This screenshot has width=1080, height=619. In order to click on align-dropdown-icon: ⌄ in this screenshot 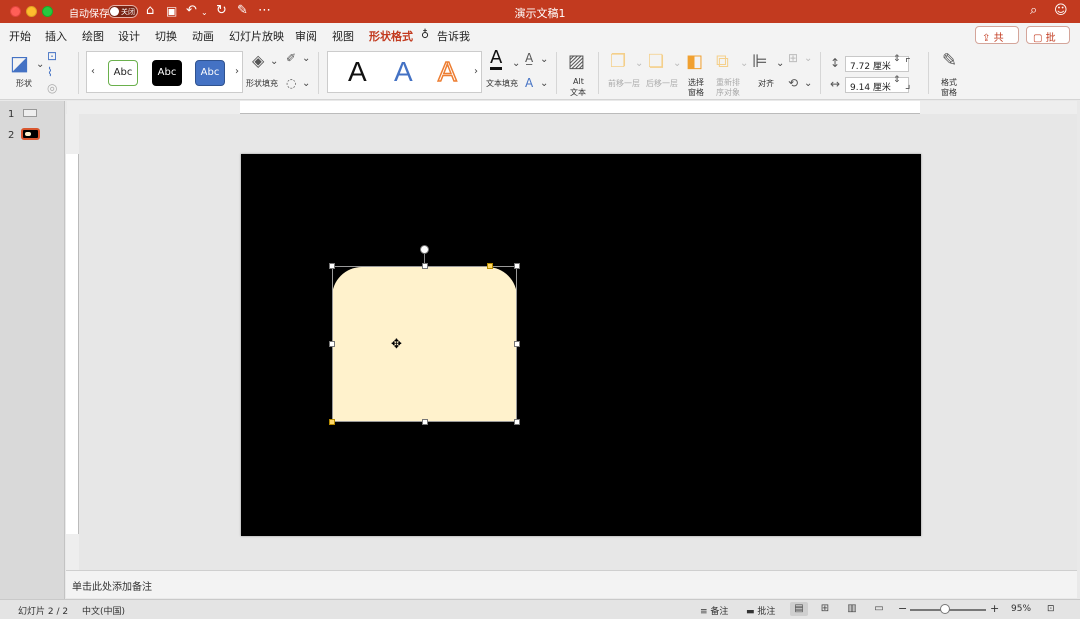, I will do `click(780, 63)`.